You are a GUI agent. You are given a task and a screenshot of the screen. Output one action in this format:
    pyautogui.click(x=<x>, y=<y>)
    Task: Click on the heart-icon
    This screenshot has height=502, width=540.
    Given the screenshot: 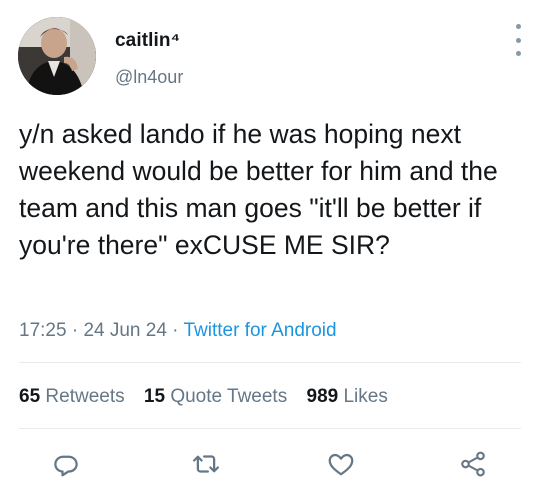 What is the action you would take?
    pyautogui.click(x=341, y=464)
    